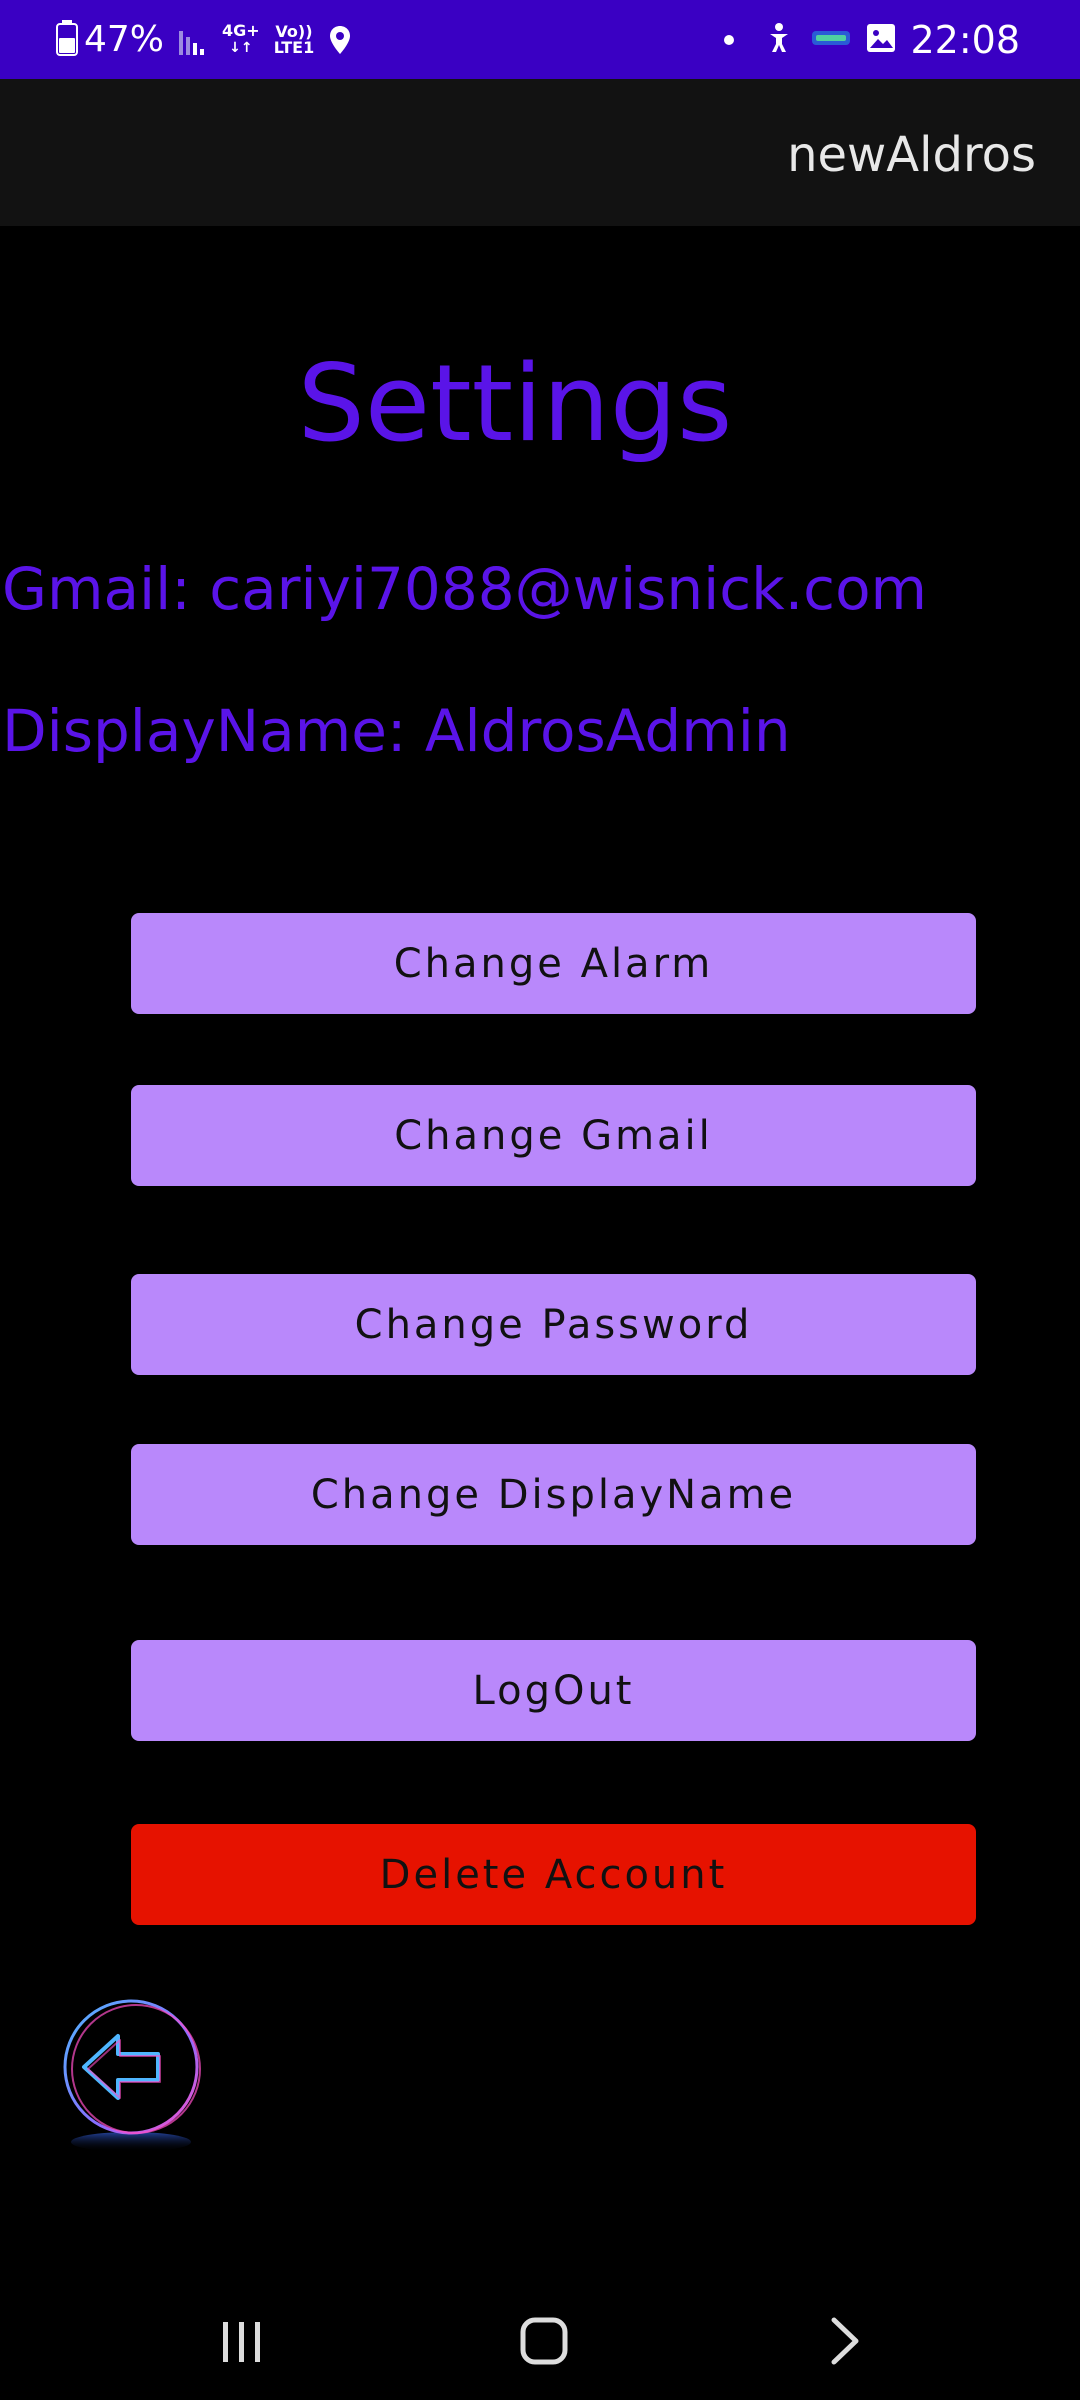  I want to click on system-nav-bar, so click(540, 2340).